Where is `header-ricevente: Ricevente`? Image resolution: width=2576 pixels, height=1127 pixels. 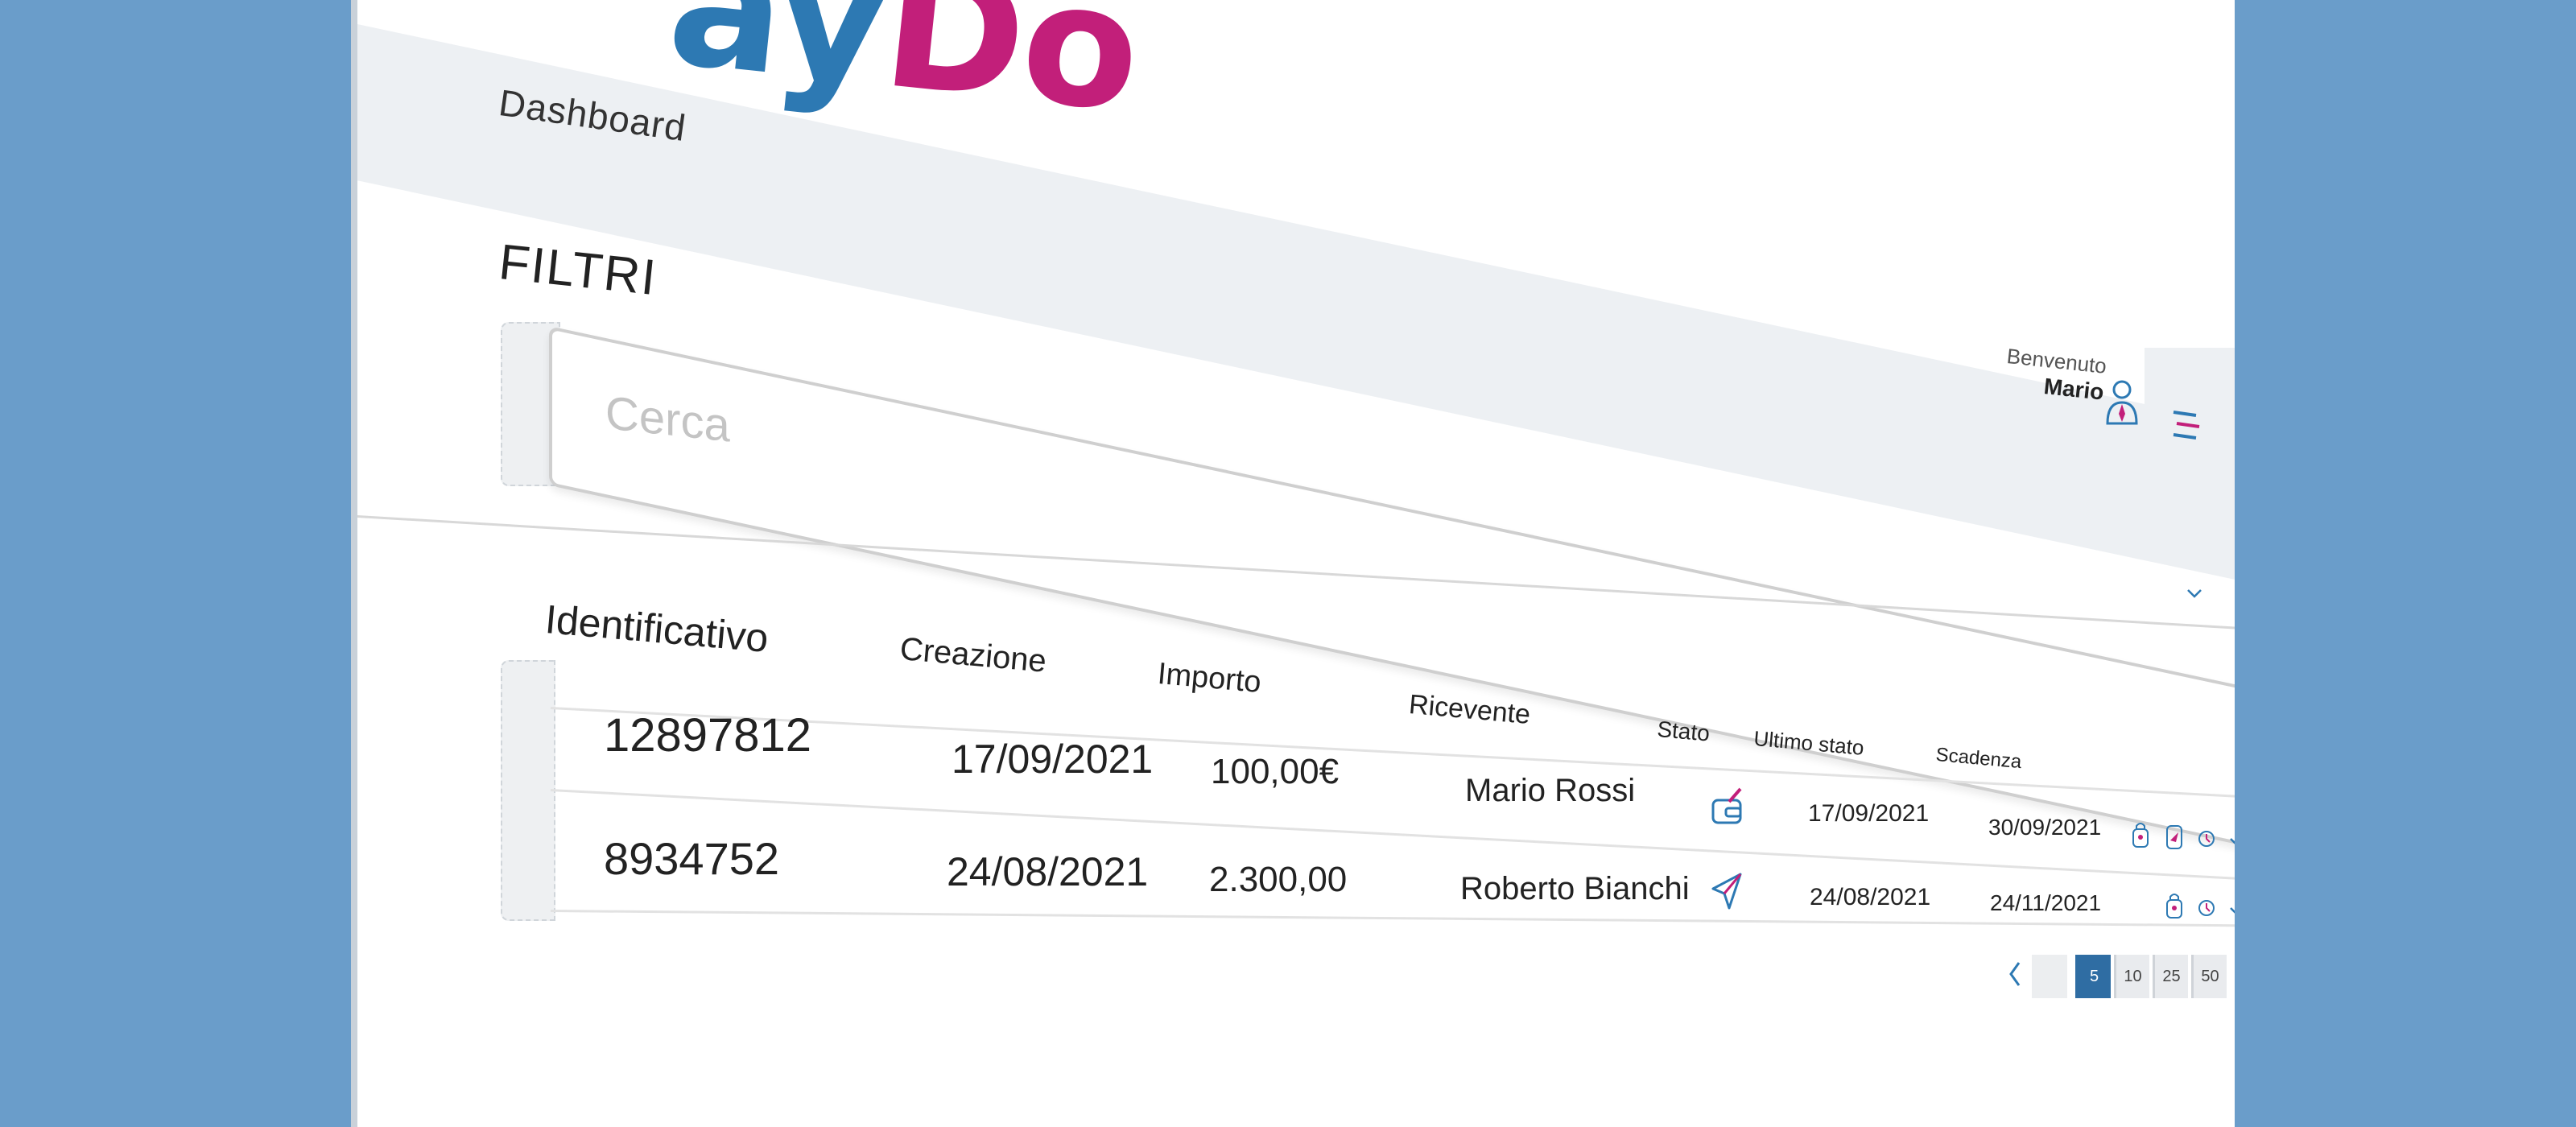
header-ricevente: Ricevente is located at coordinates (1470, 710).